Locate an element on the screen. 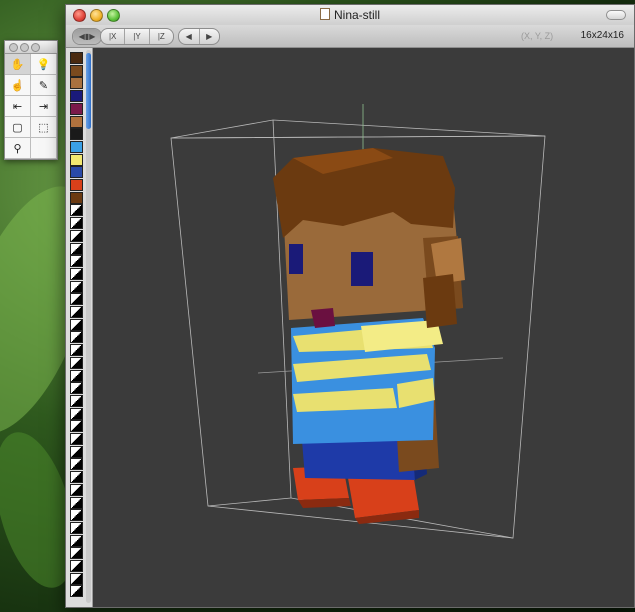 The width and height of the screenshot is (635, 612). select-box-icon: ▢ is located at coordinates (18, 127).